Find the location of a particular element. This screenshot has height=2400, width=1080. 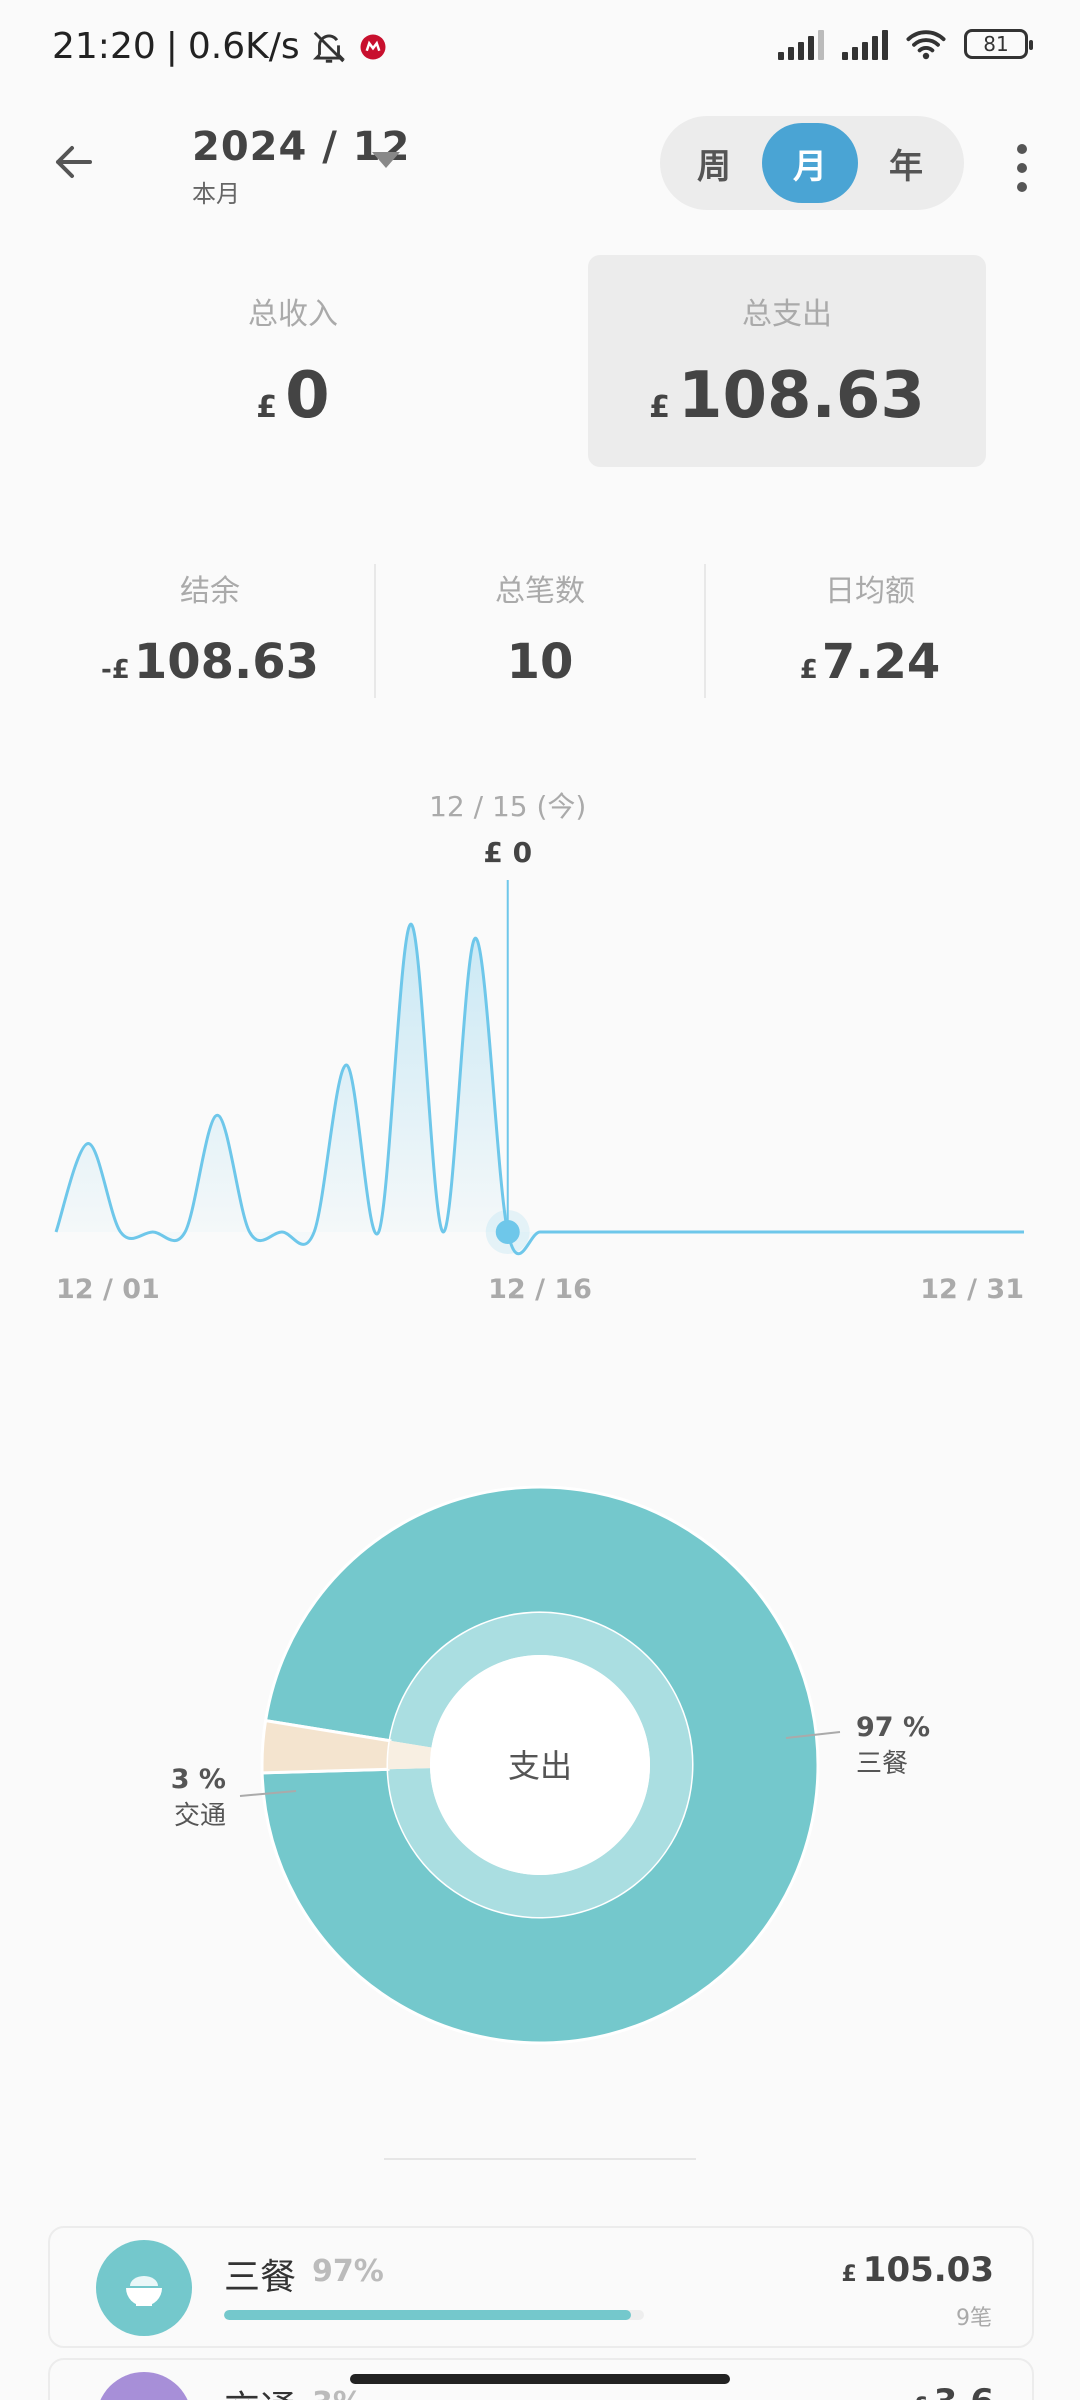

slice-percent-label: 97 % is located at coordinates (893, 1727).